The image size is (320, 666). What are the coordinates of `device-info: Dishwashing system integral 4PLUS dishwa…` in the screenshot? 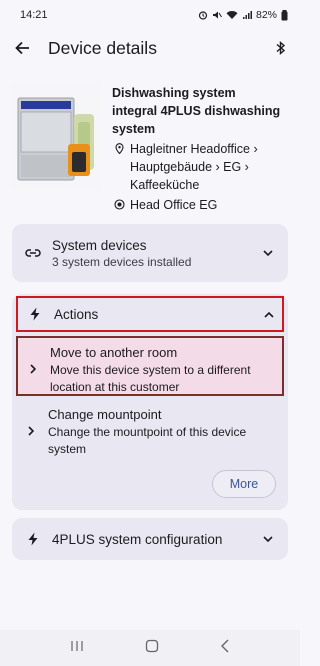 It's located at (201, 149).